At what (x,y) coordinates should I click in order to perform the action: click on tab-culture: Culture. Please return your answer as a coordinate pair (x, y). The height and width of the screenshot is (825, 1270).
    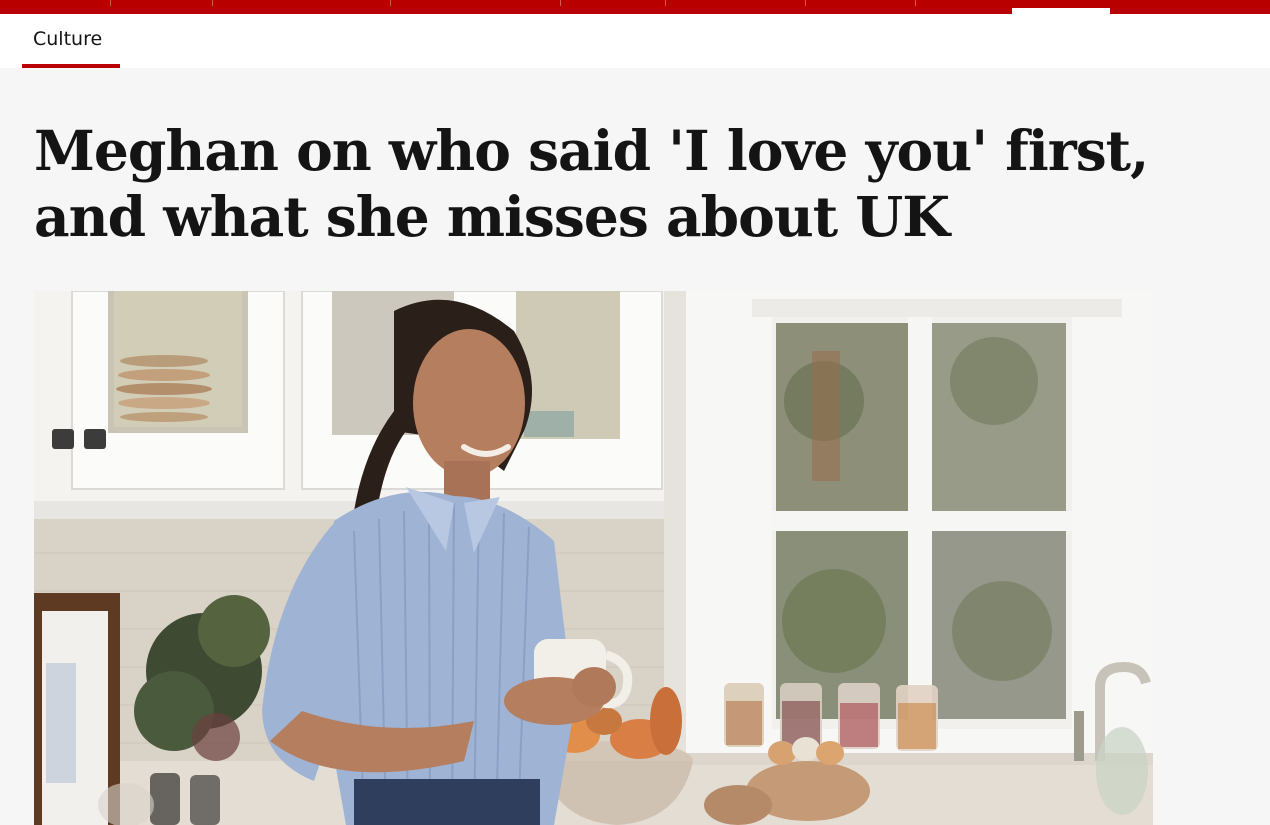
    Looking at the image, I should click on (71, 41).